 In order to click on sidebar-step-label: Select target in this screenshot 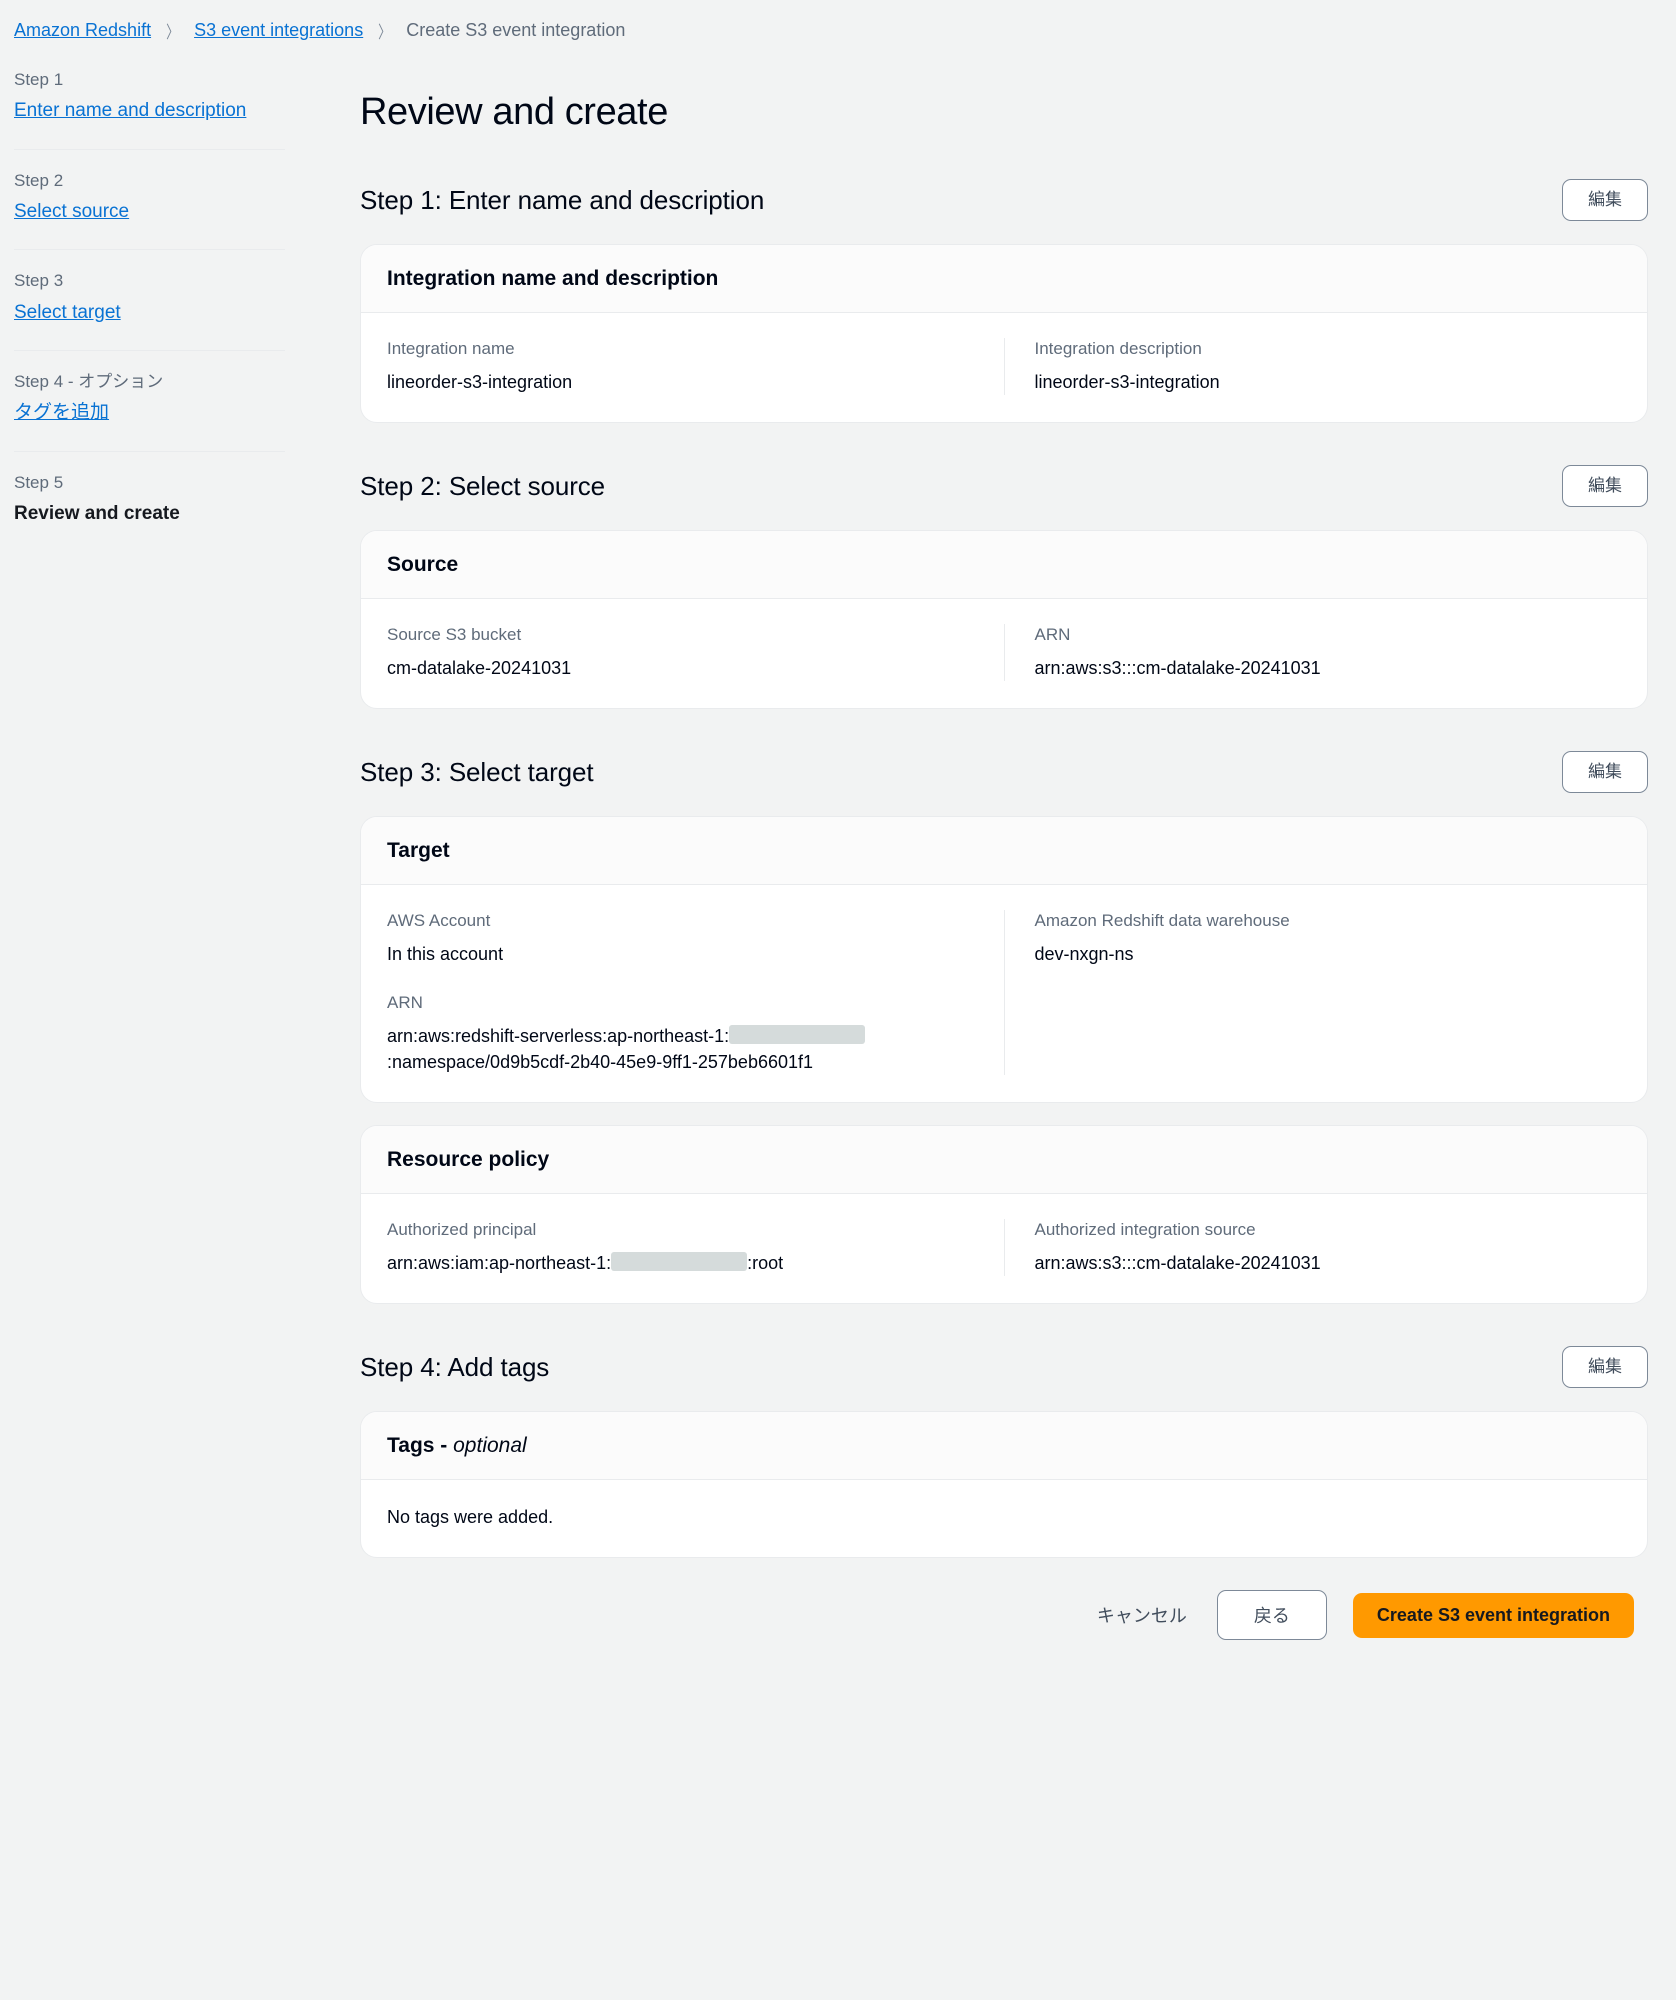, I will do `click(67, 313)`.